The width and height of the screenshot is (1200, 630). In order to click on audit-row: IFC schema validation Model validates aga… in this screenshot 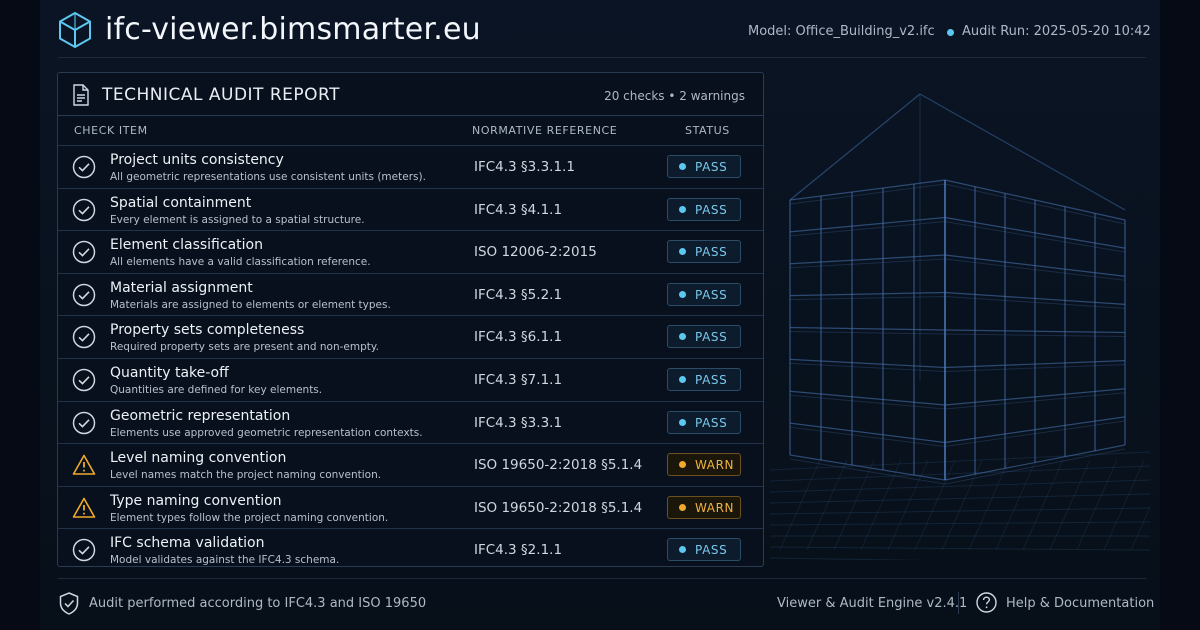, I will do `click(410, 549)`.